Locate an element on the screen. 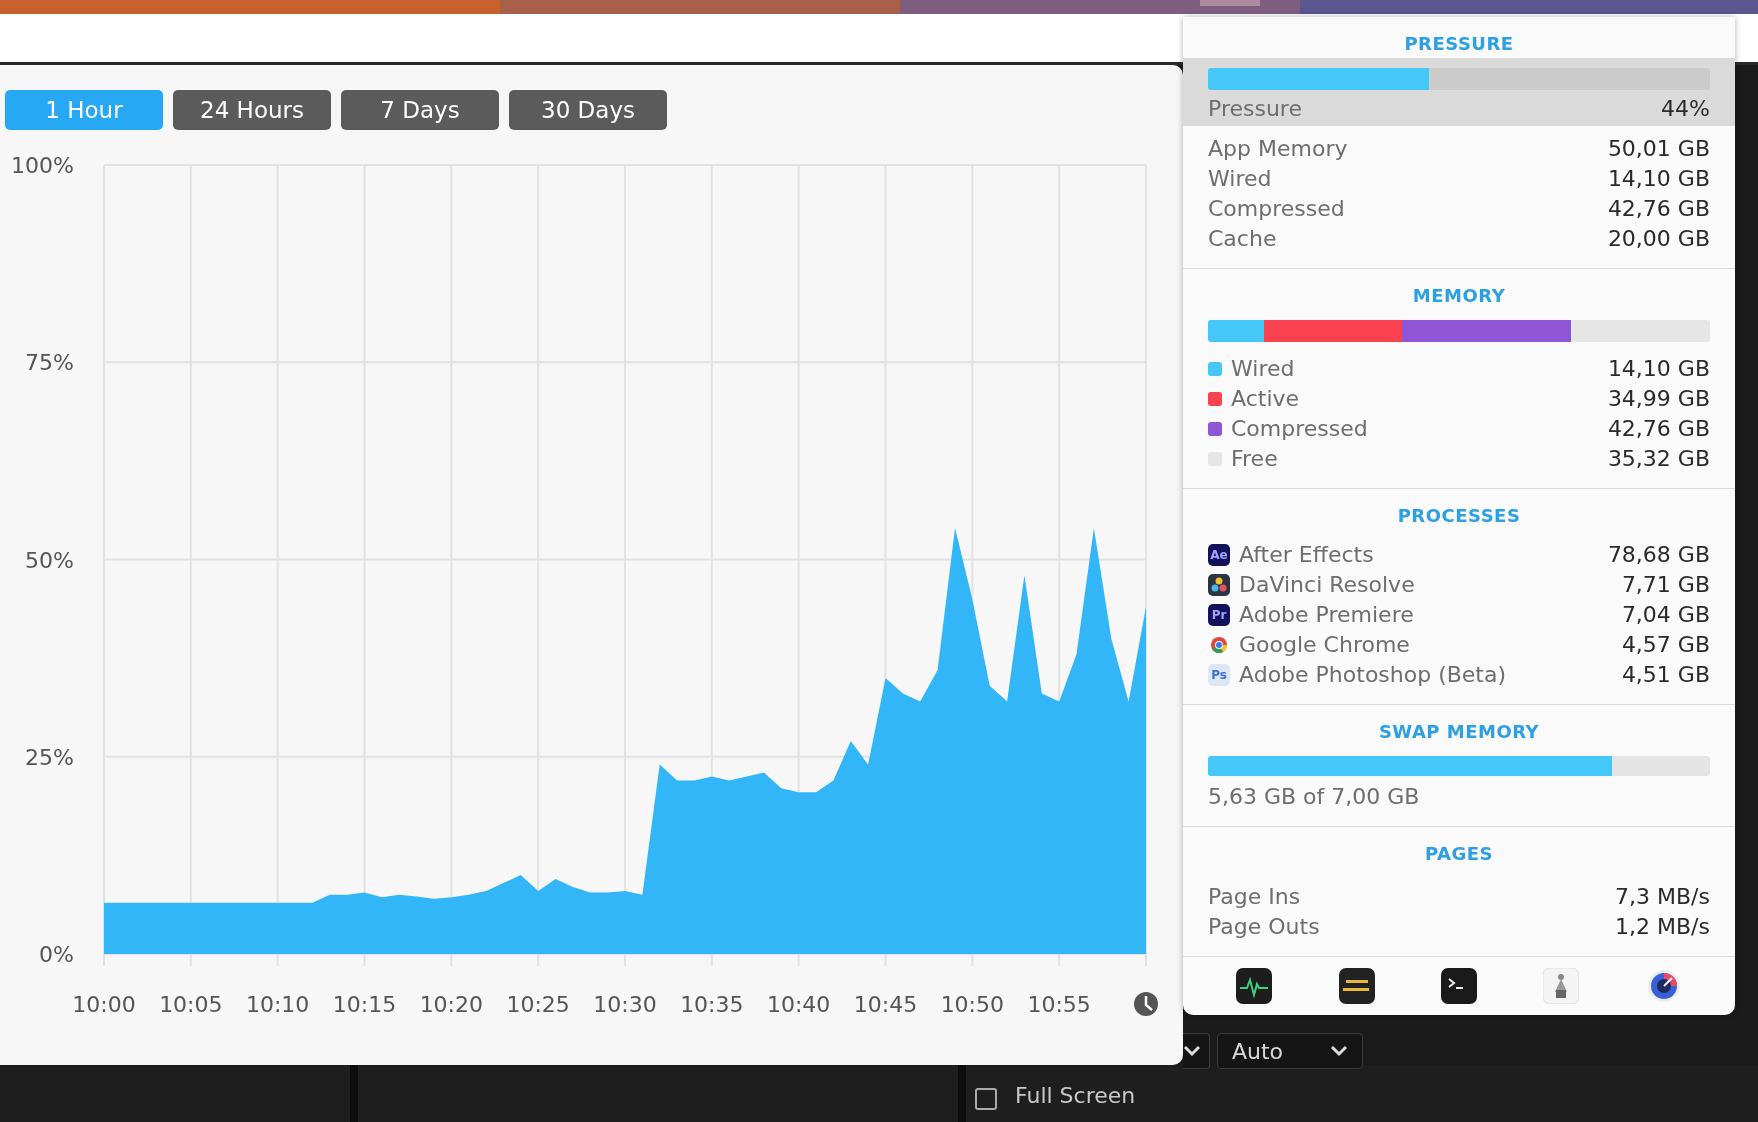  swap-reading: 5,63 GB of 7,00 GB is located at coordinates (1314, 797).